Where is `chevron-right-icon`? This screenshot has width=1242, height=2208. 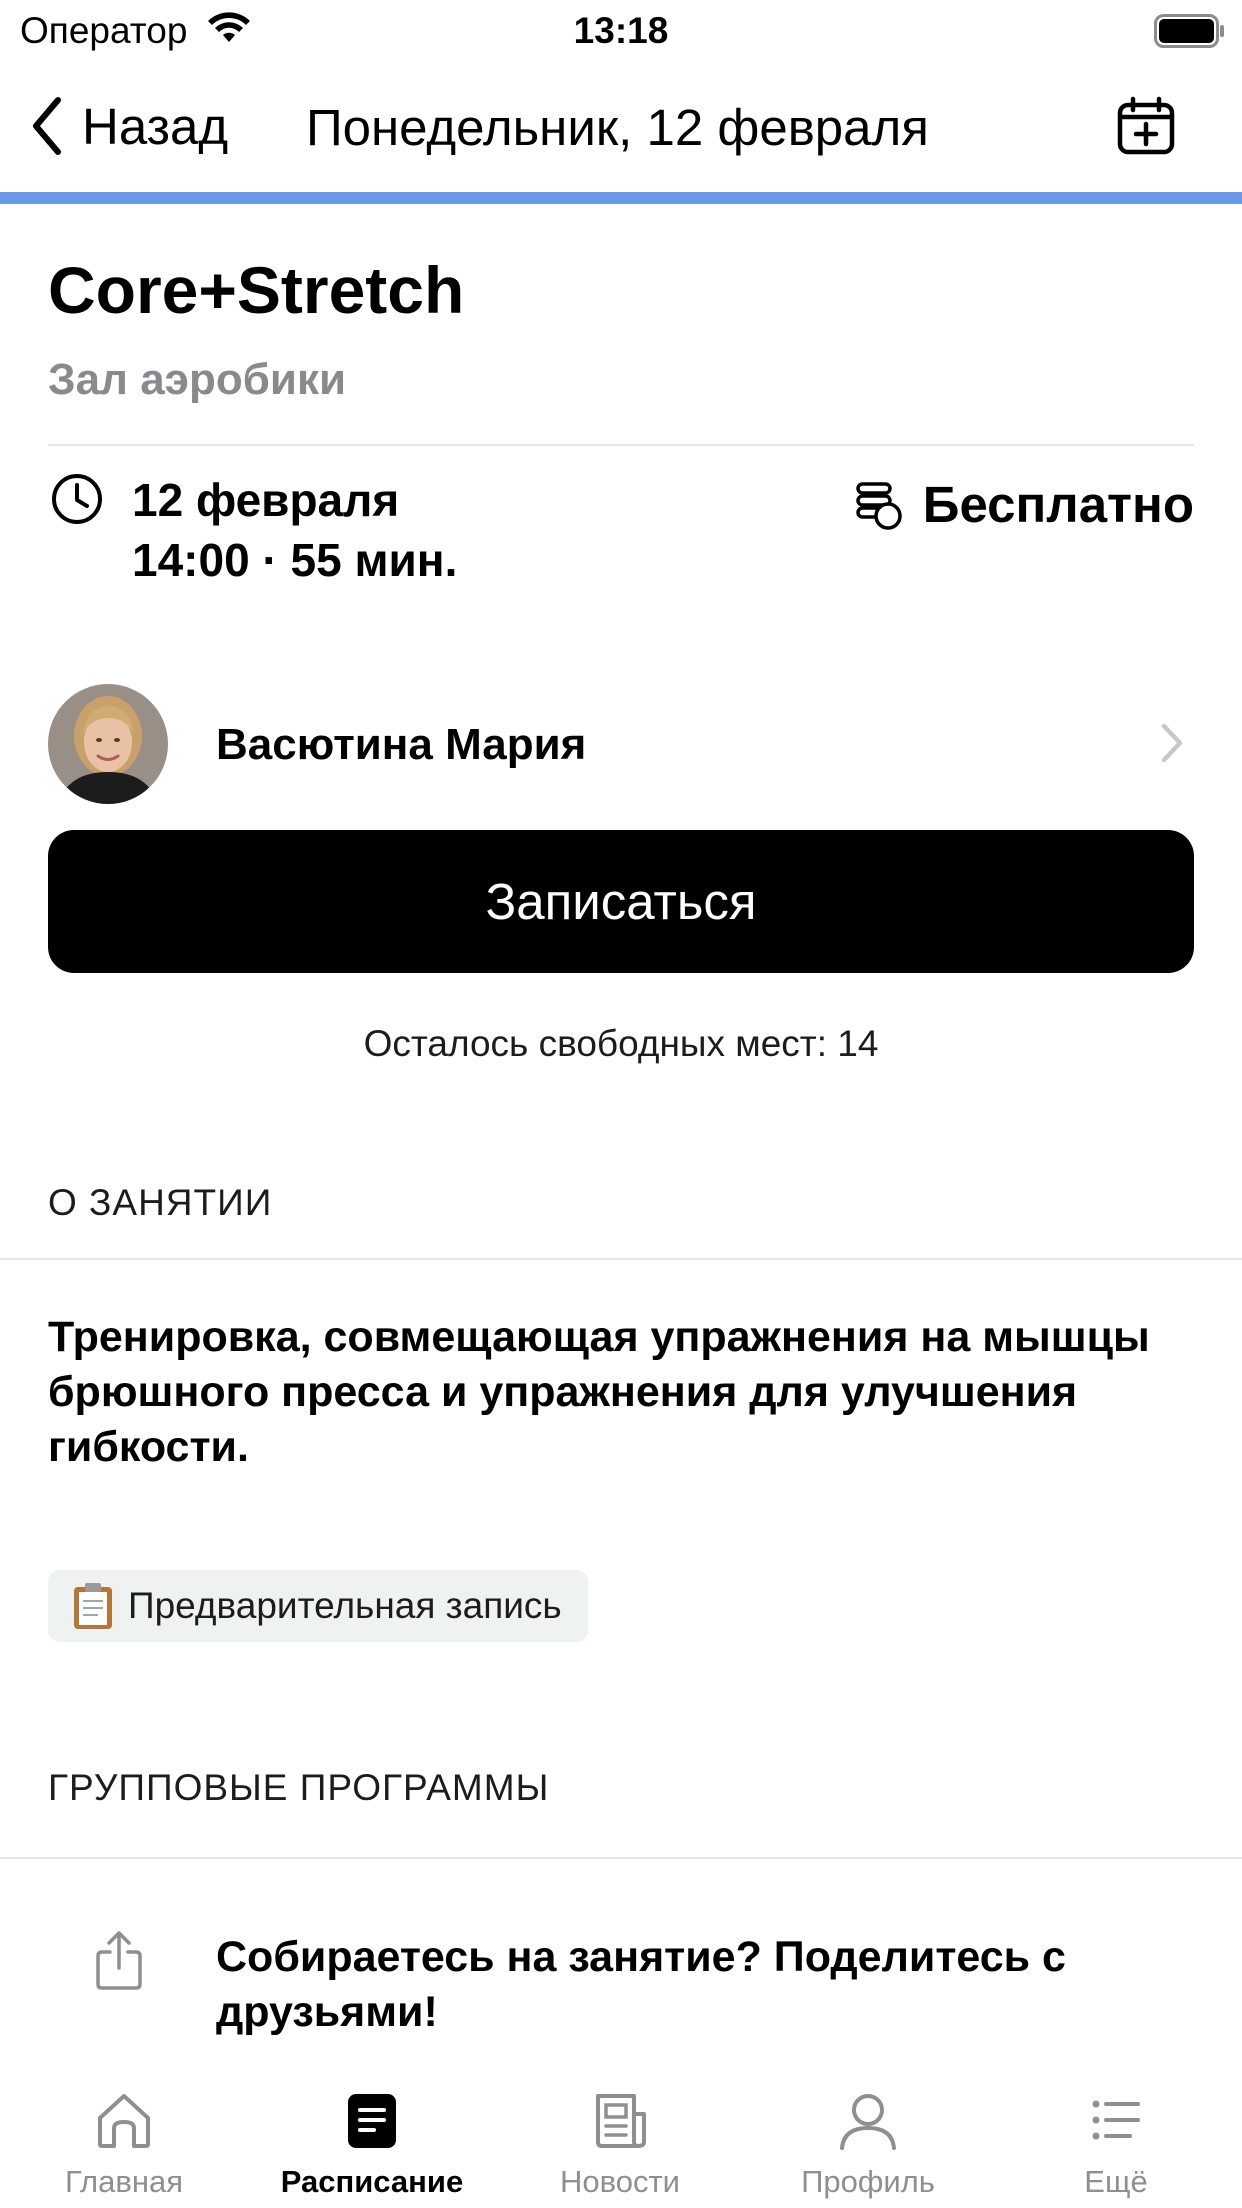 chevron-right-icon is located at coordinates (1172, 743).